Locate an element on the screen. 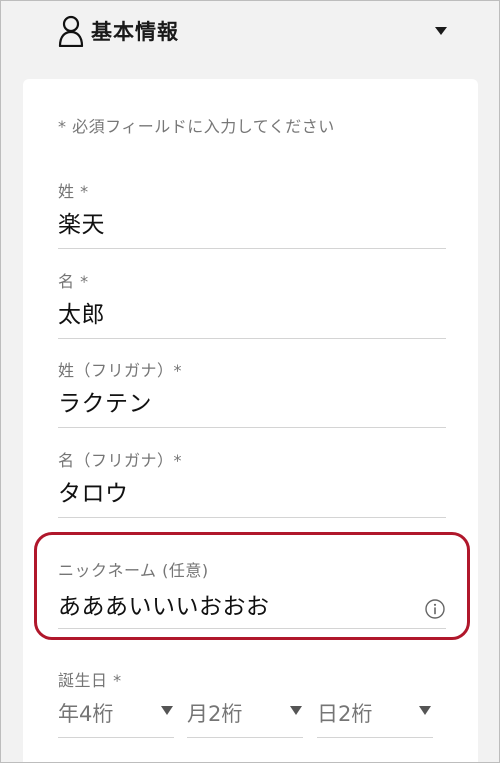 The height and width of the screenshot is (763, 500). info-icon is located at coordinates (435, 609).